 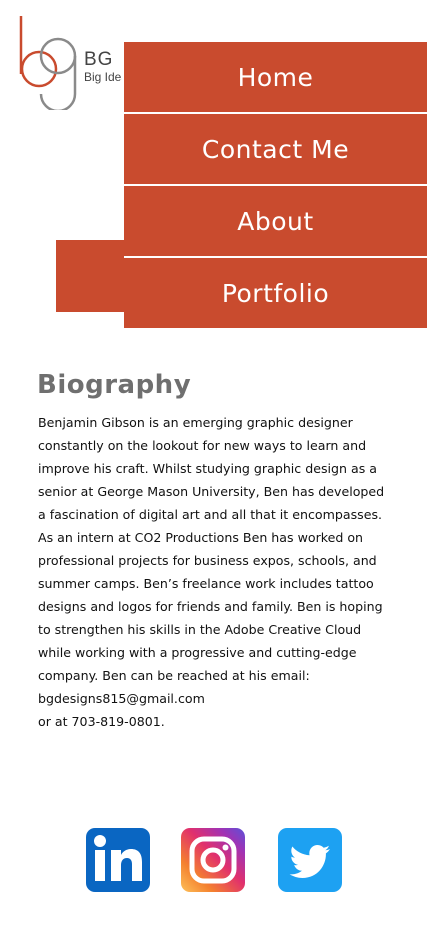 What do you see at coordinates (275, 77) in the screenshot?
I see `nav-home: Home` at bounding box center [275, 77].